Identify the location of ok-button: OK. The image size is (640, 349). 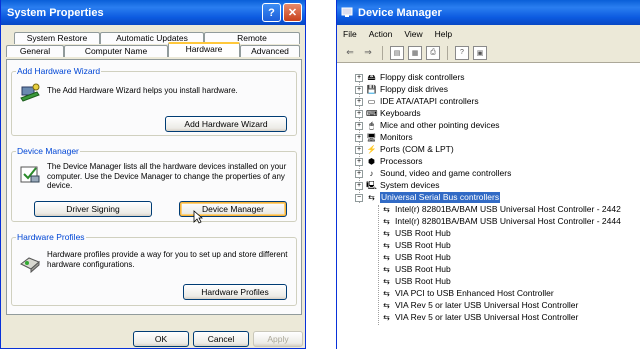
(161, 339).